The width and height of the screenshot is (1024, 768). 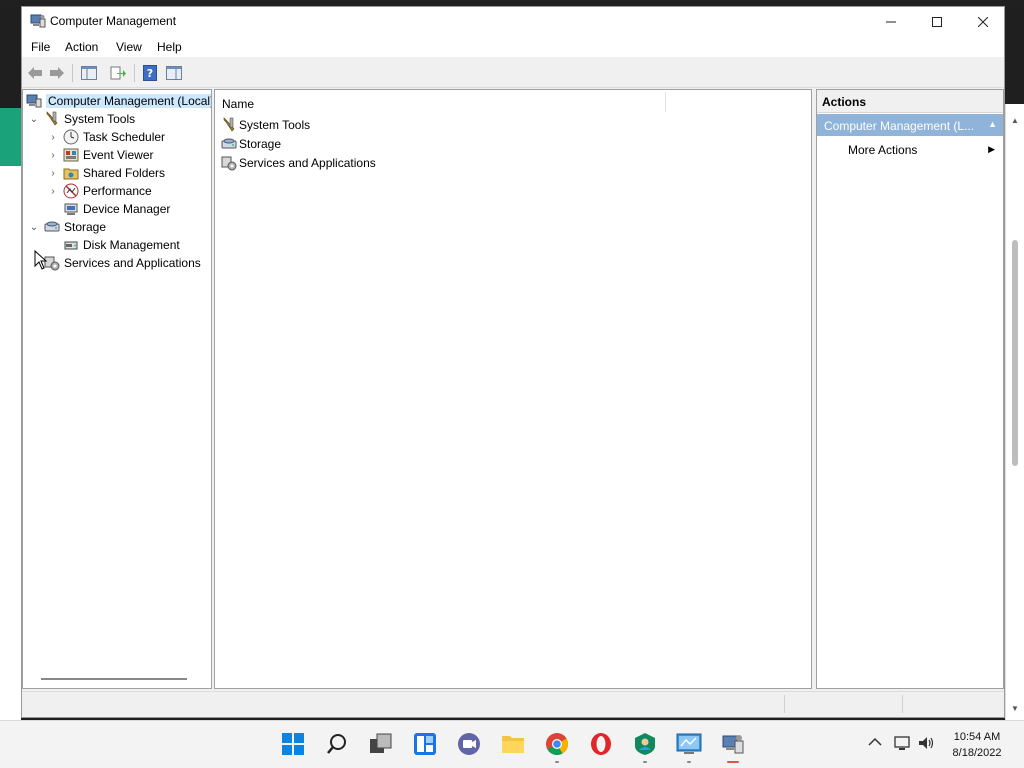 I want to click on tree-item-disk-management: Disk Management, so click(x=121, y=245).